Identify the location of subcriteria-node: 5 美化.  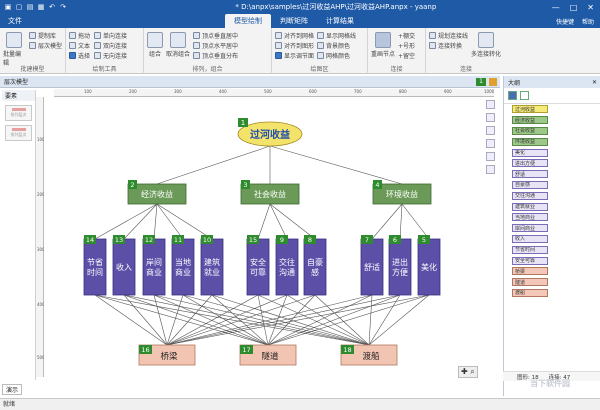
(429, 265).